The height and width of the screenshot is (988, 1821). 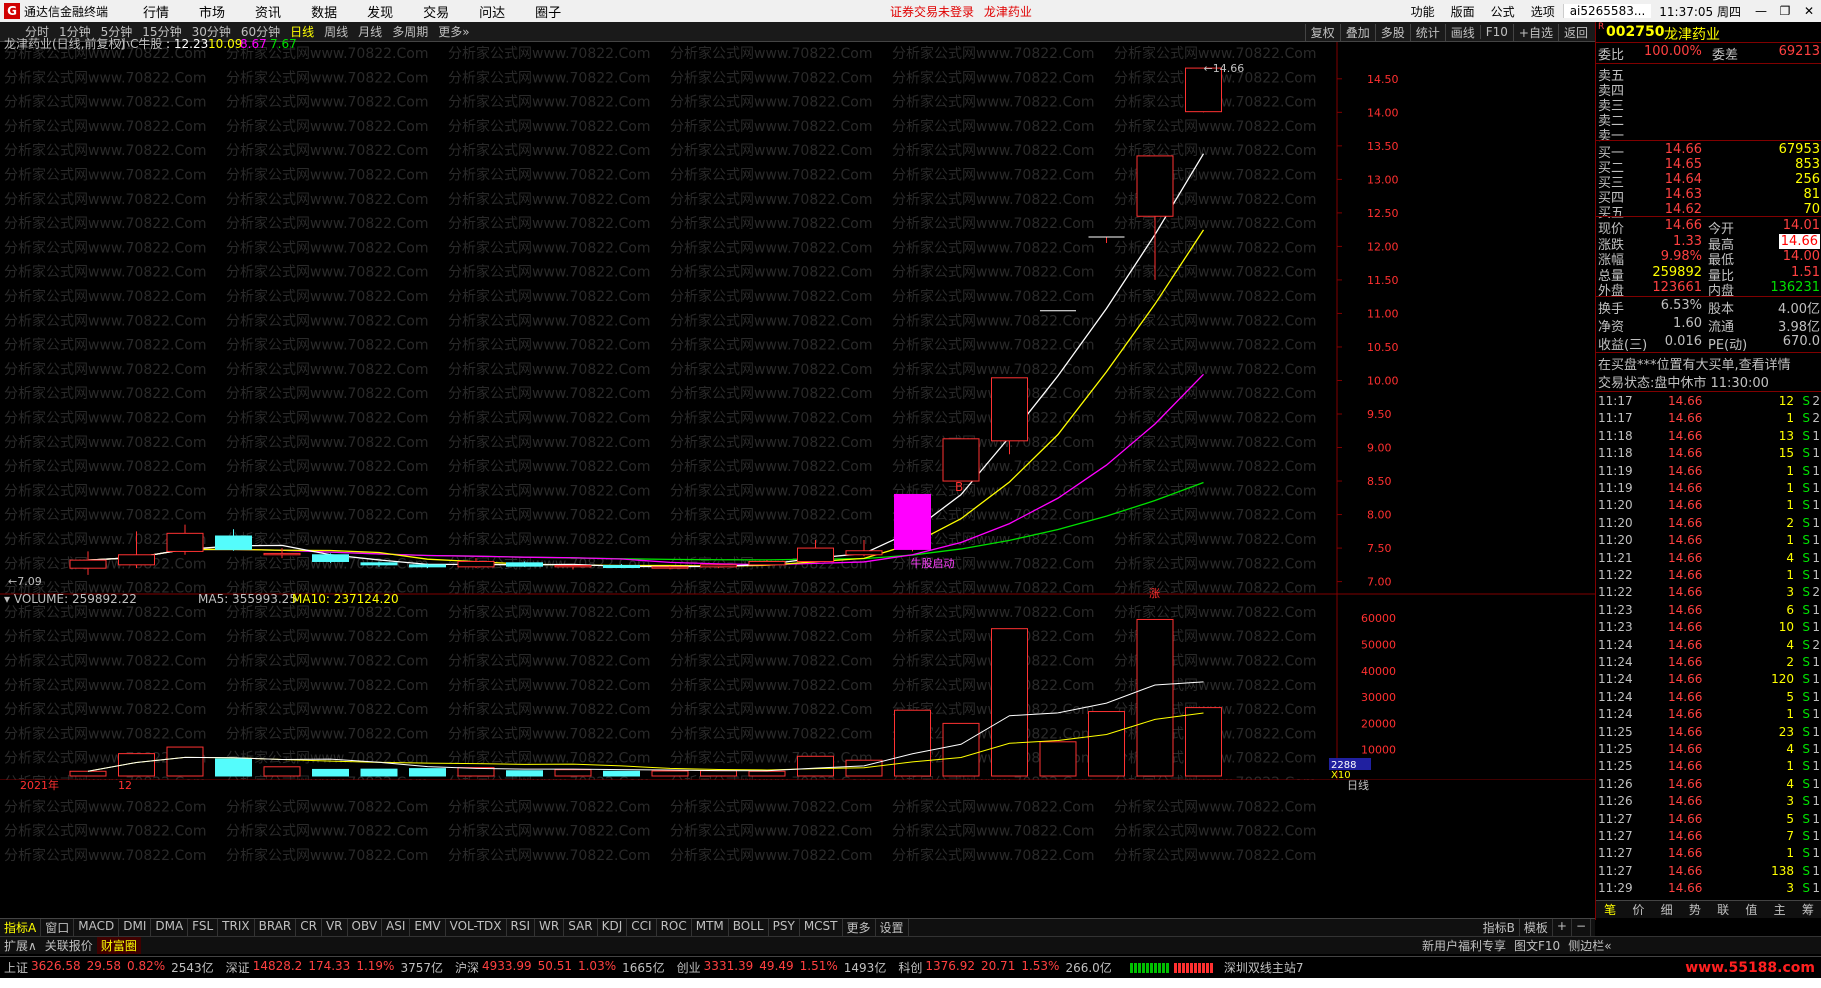 I want to click on indicator-tab-14: RSI, so click(x=521, y=927).